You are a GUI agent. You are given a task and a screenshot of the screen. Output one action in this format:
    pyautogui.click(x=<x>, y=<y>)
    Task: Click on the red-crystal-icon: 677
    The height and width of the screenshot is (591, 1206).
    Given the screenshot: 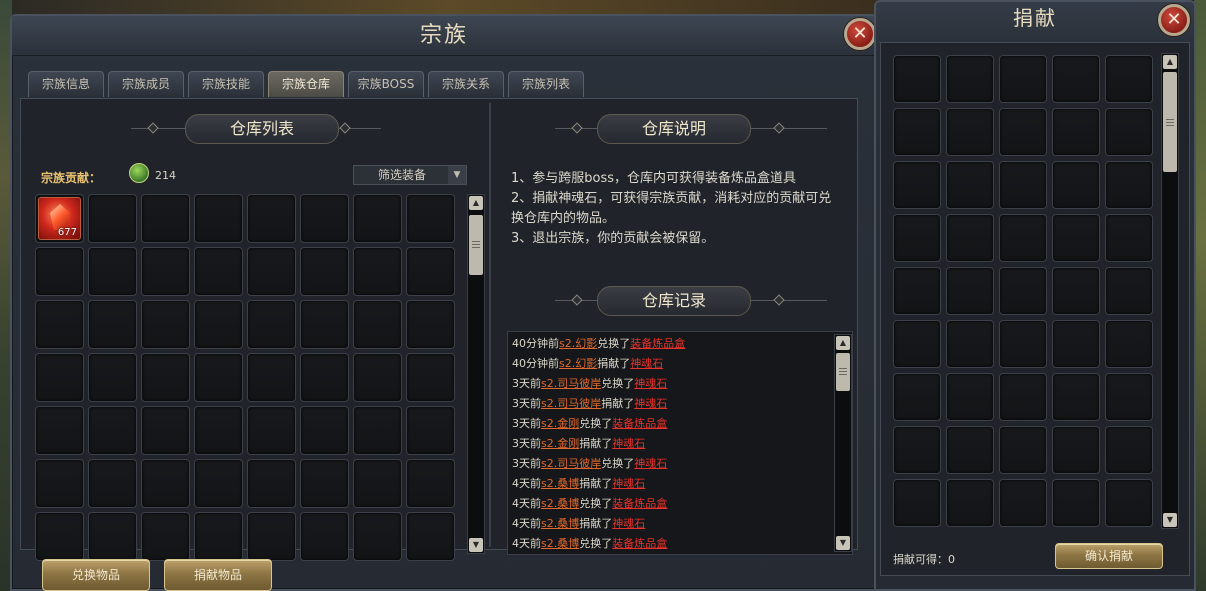 What is the action you would take?
    pyautogui.click(x=59, y=218)
    